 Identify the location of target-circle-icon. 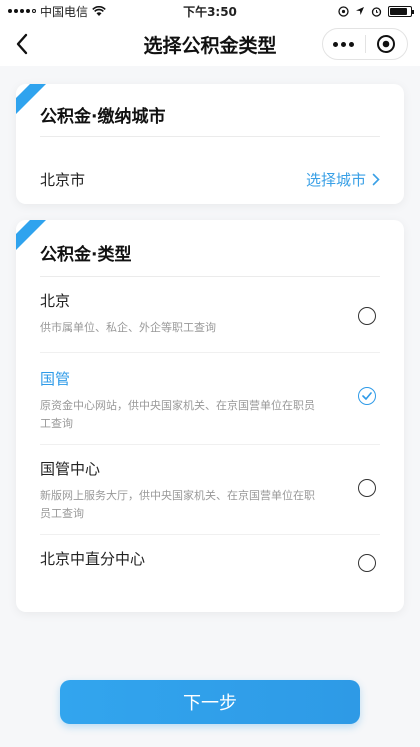
(386, 44).